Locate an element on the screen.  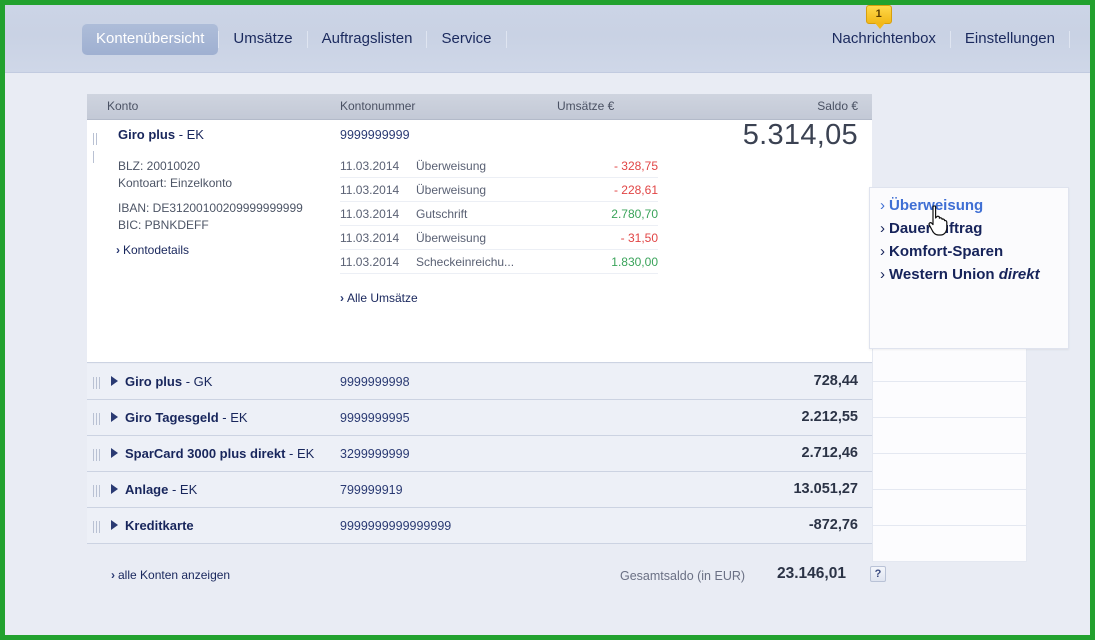
account-number: 9999999998 is located at coordinates (375, 382).